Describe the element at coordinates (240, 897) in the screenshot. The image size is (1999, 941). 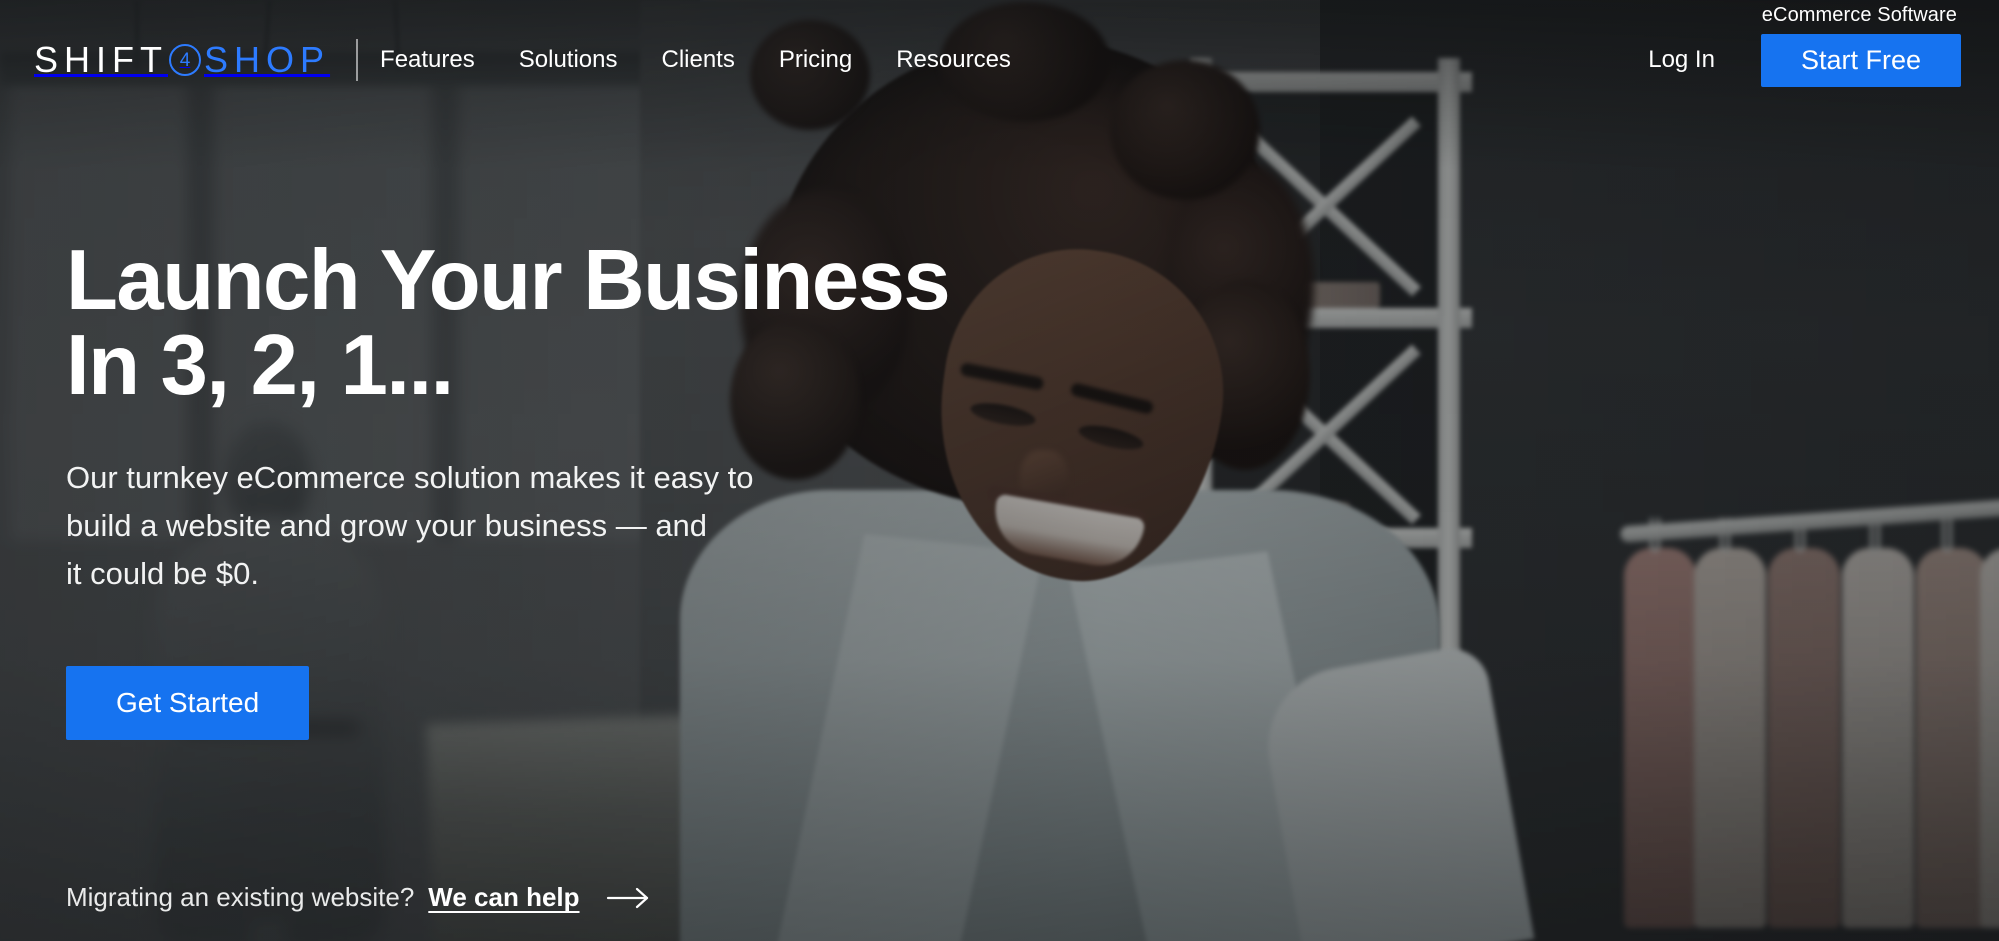
I see `migration-question: Migrating an existing website?` at that location.